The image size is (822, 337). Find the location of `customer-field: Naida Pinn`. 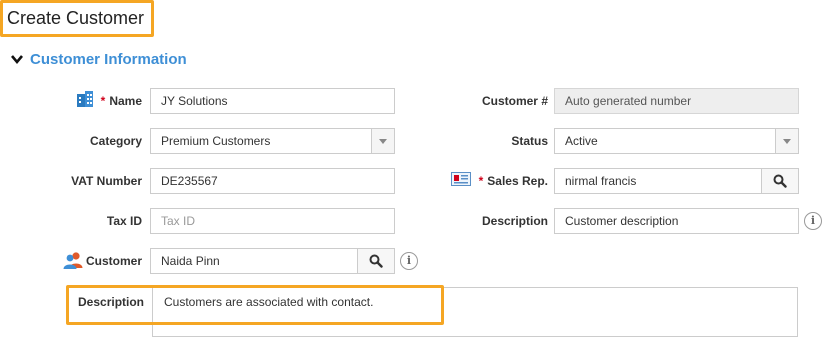

customer-field: Naida Pinn is located at coordinates (254, 261).